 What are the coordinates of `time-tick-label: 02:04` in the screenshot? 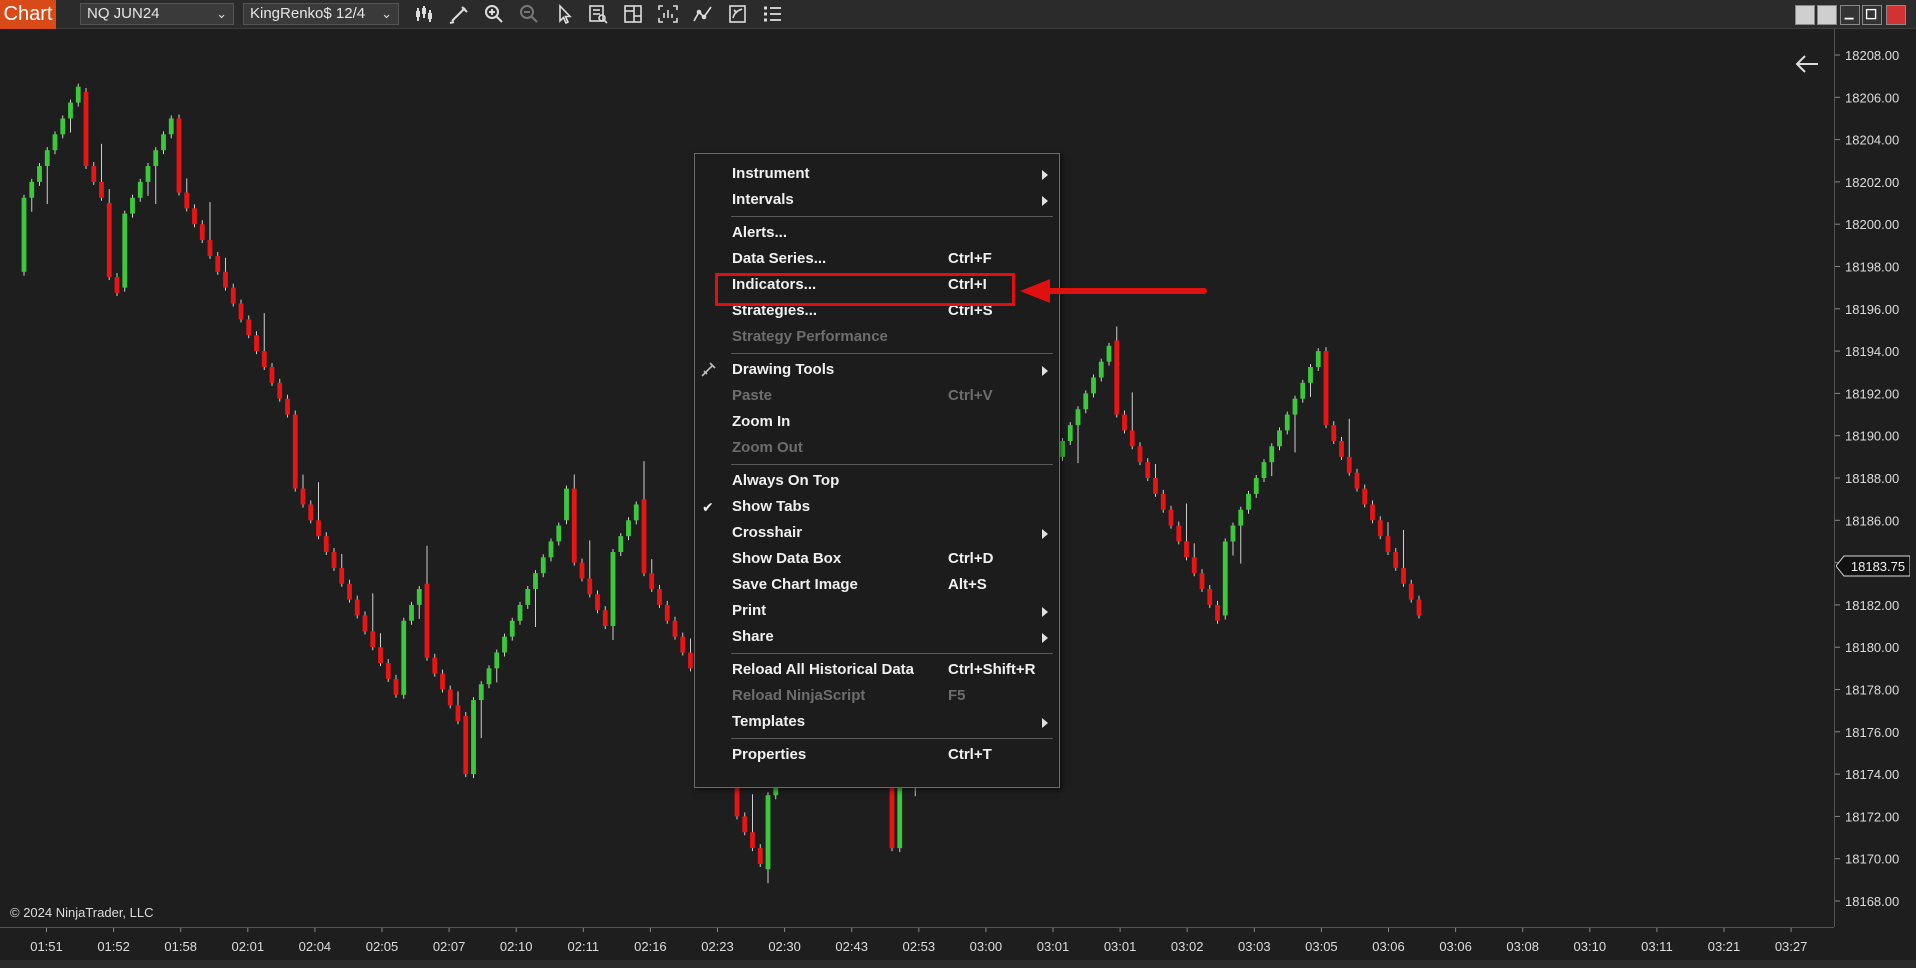 It's located at (315, 946).